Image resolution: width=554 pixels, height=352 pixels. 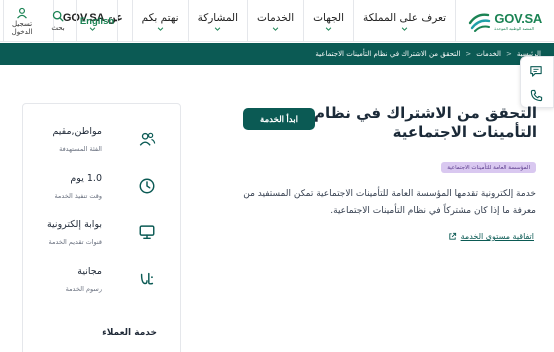 I want to click on start-service-button: ابدأ الخدمة, so click(x=279, y=119).